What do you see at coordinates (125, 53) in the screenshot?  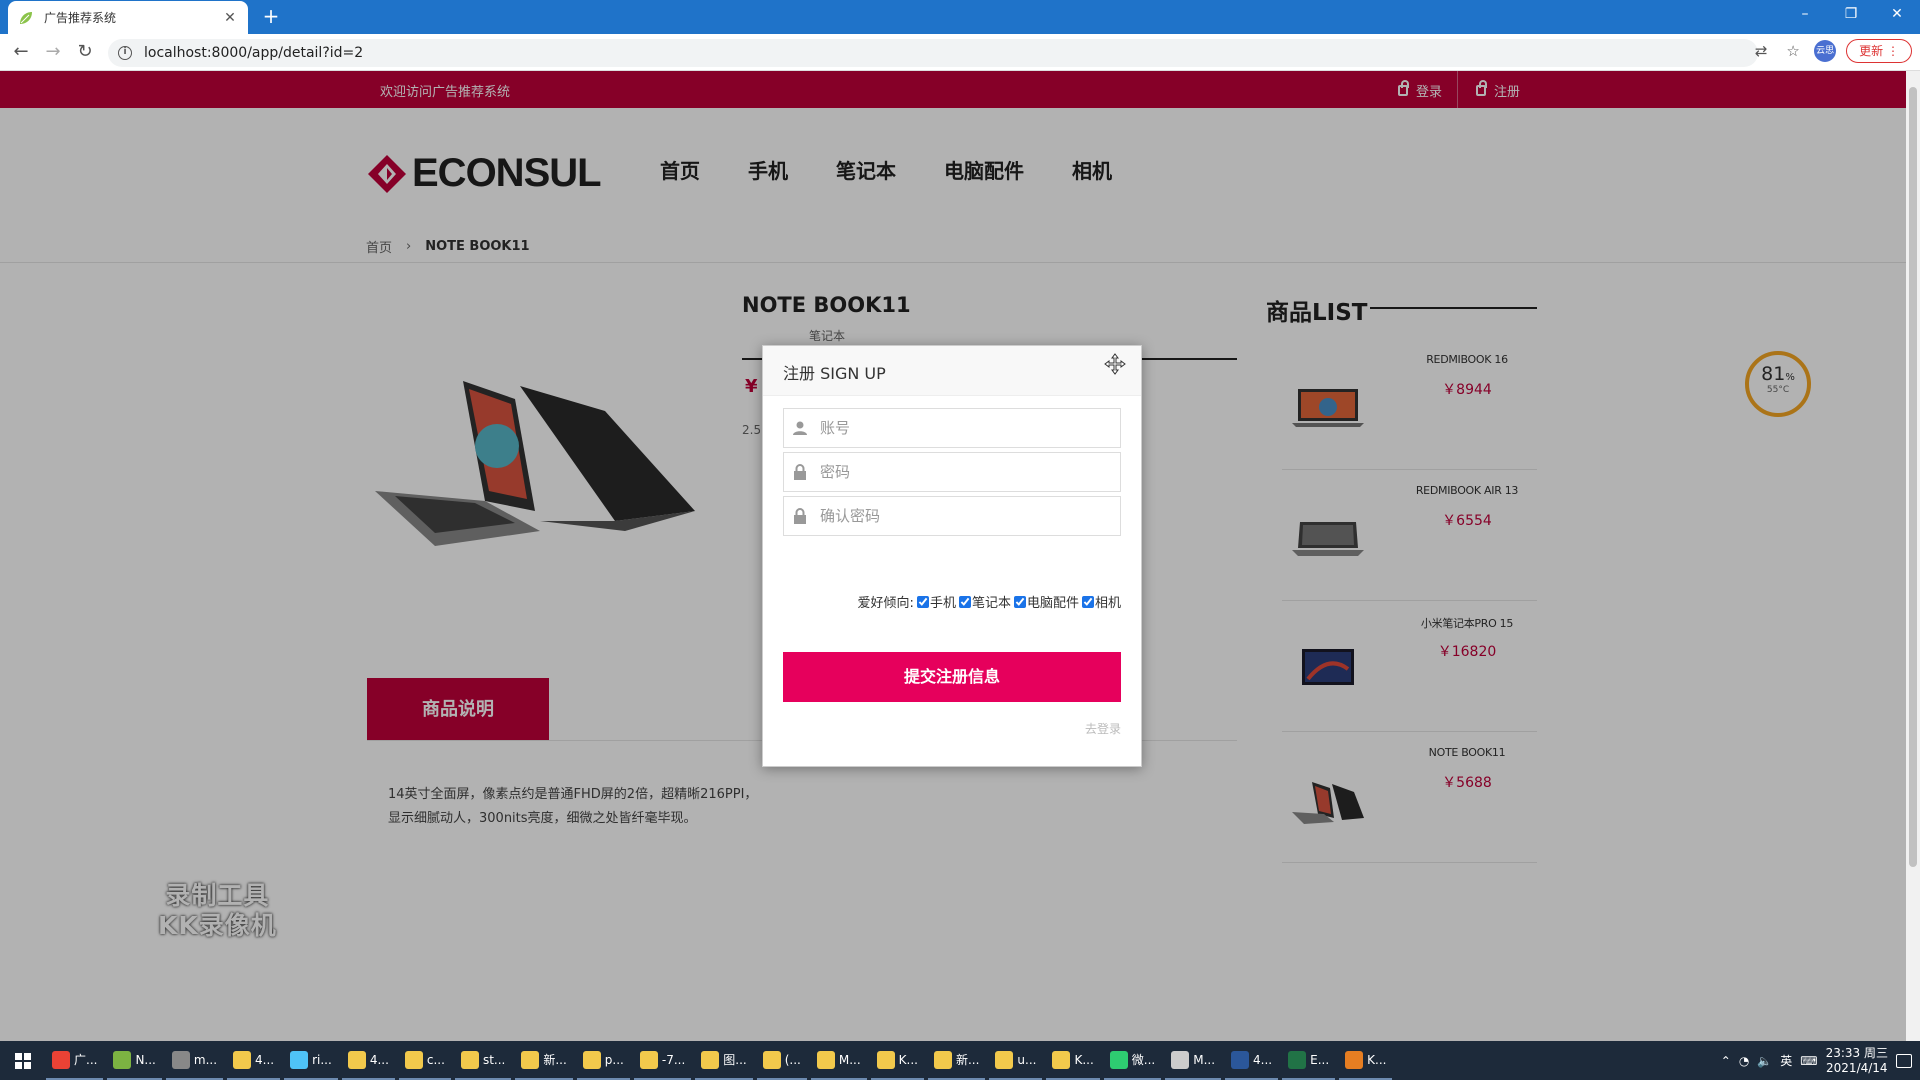 I see `site-info-icon: i` at bounding box center [125, 53].